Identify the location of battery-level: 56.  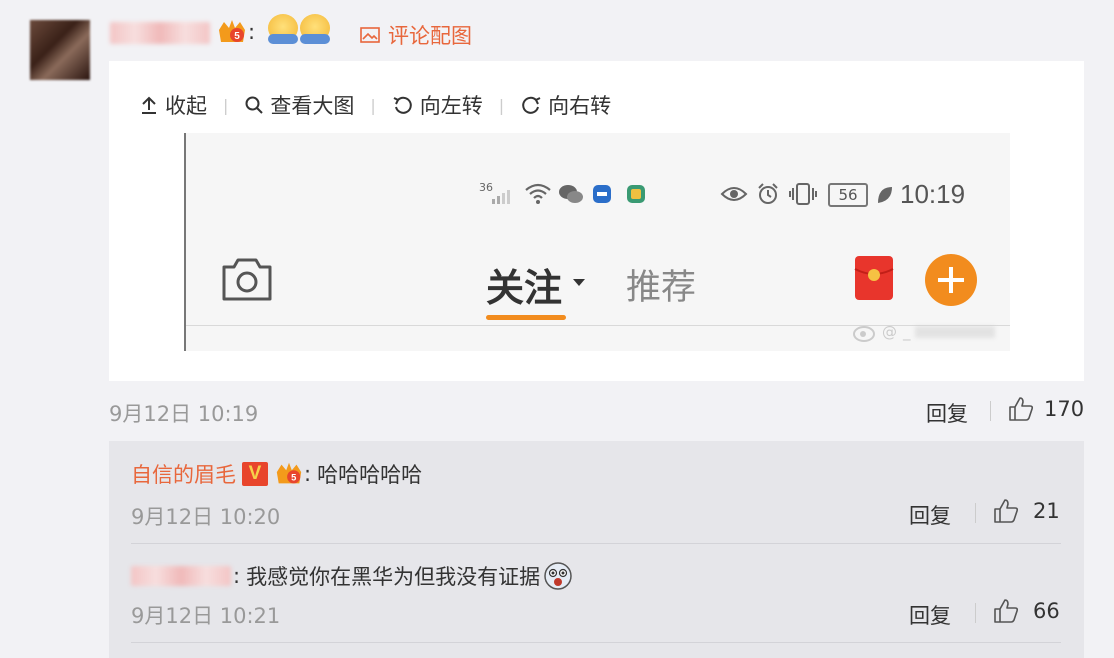
(848, 195).